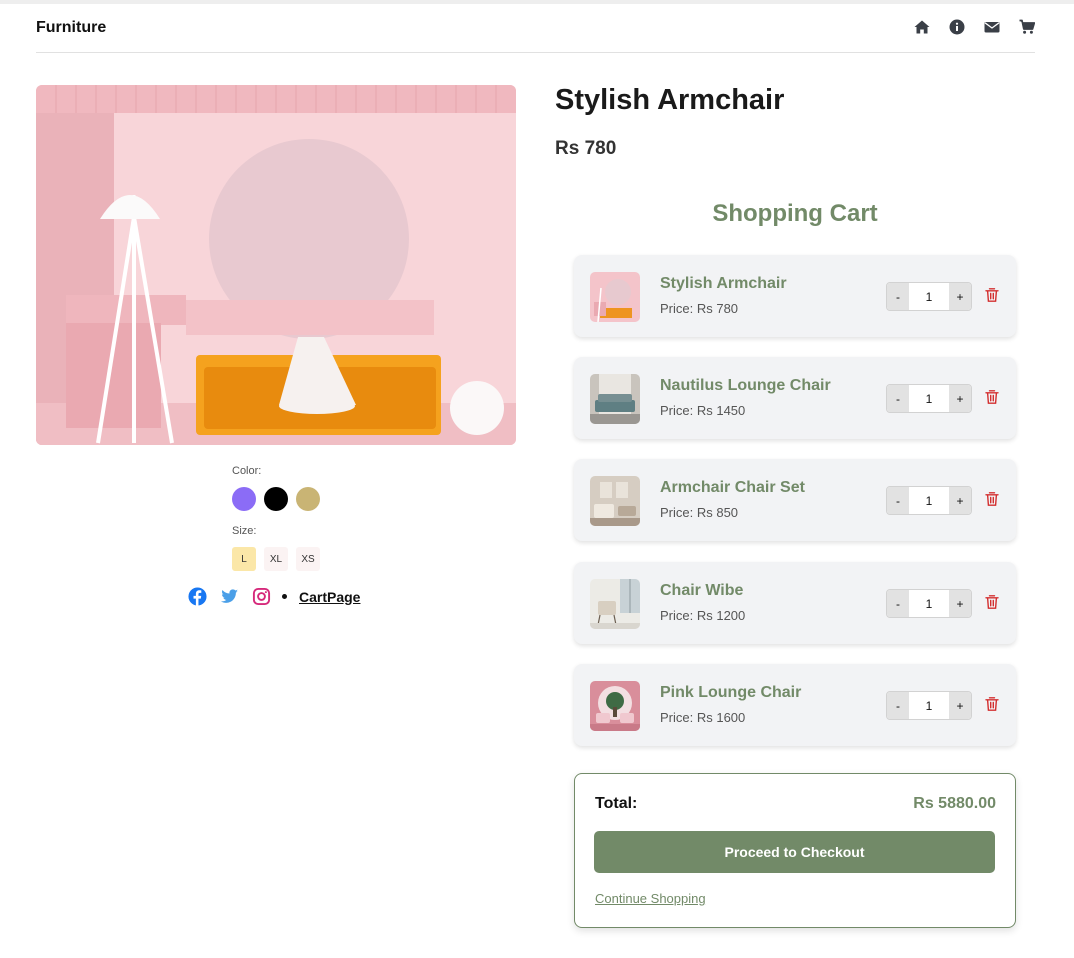  Describe the element at coordinates (670, 100) in the screenshot. I see `product-title: Stylish Armchair` at that location.